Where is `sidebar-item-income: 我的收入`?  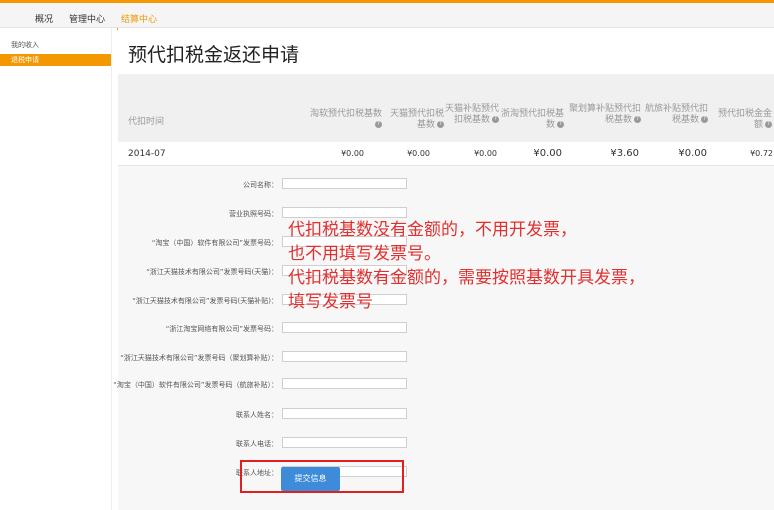
sidebar-item-income: 我的收入 is located at coordinates (25, 45).